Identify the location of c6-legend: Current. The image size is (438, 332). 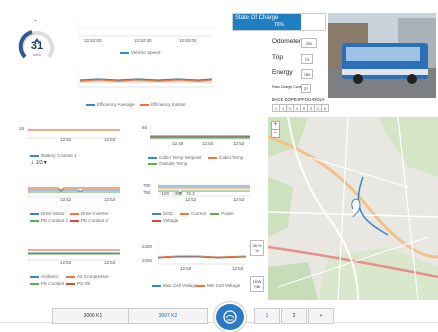
(193, 213).